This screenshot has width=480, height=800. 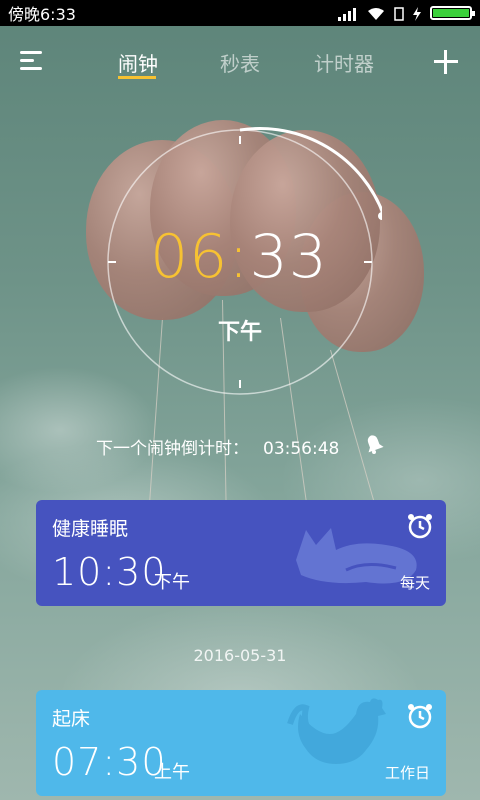 I want to click on status-time: 傍晚6:33, so click(x=42, y=14).